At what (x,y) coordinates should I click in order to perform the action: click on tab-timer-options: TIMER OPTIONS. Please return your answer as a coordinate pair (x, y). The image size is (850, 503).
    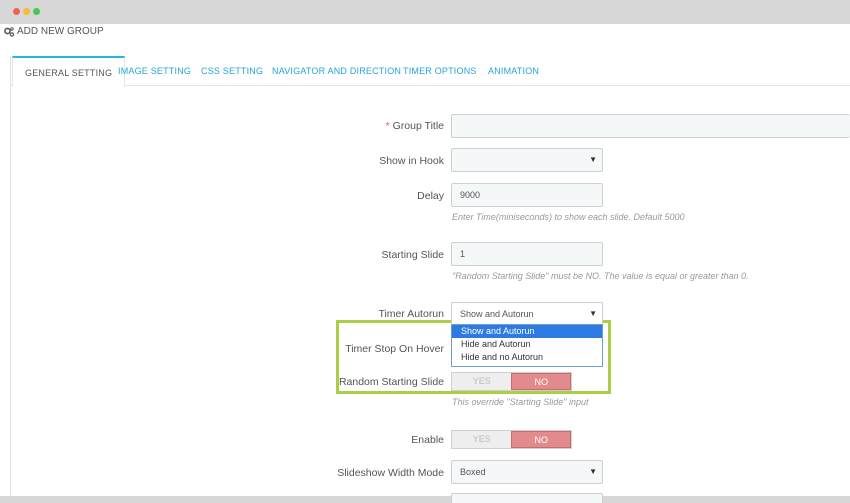
    Looking at the image, I should click on (440, 71).